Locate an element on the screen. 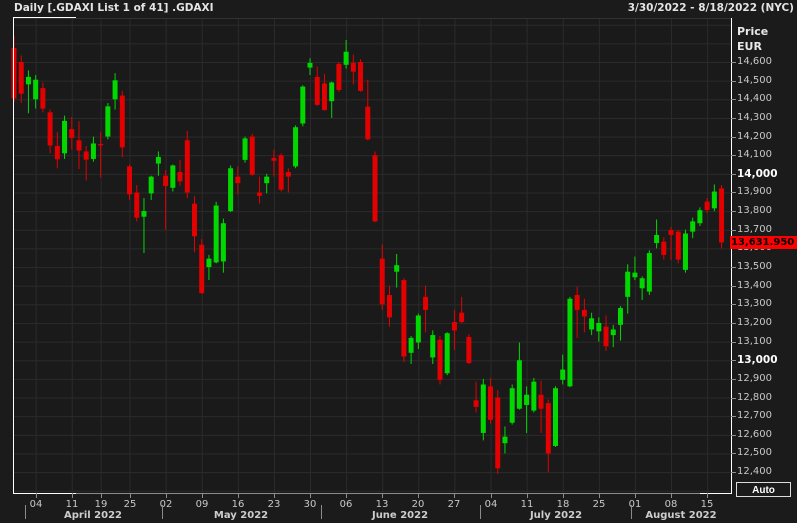  price-axis-title: Price is located at coordinates (753, 31).